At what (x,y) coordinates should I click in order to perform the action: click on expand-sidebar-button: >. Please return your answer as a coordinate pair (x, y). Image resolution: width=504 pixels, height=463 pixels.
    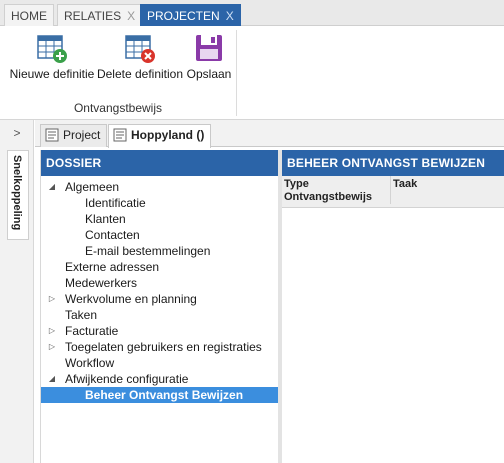
    Looking at the image, I should click on (17, 133).